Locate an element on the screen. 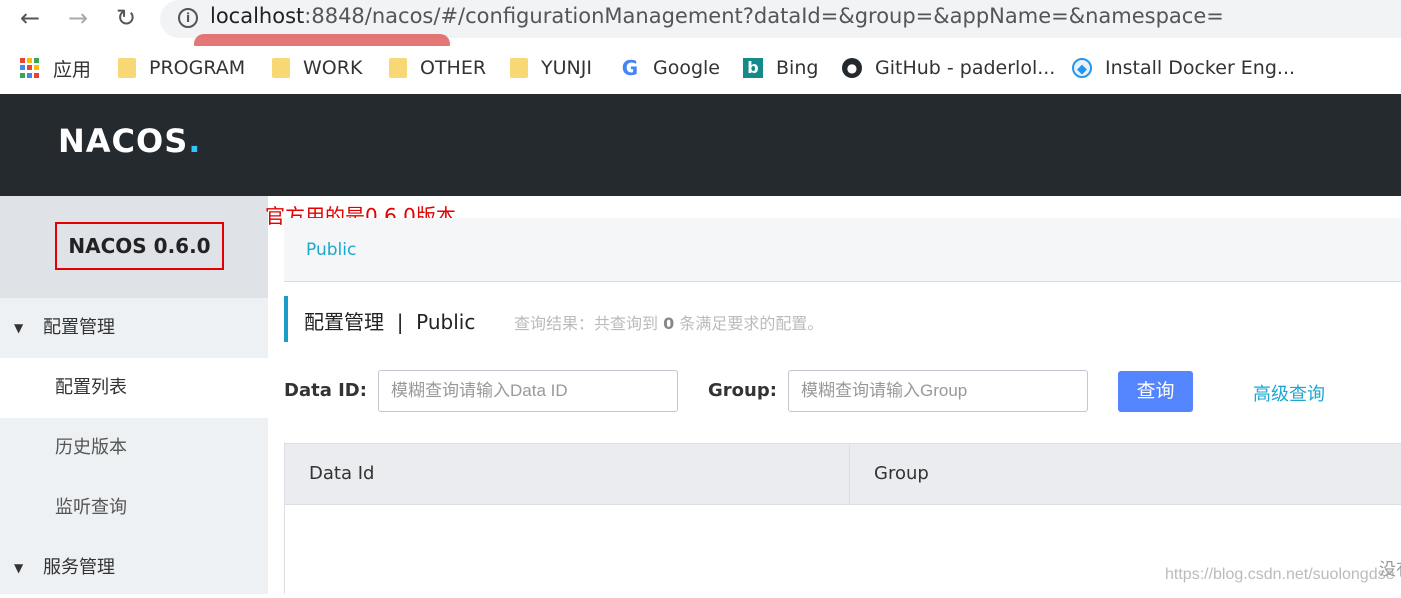 This screenshot has height=598, width=1401. docker-icon: ◆ is located at coordinates (1082, 68).